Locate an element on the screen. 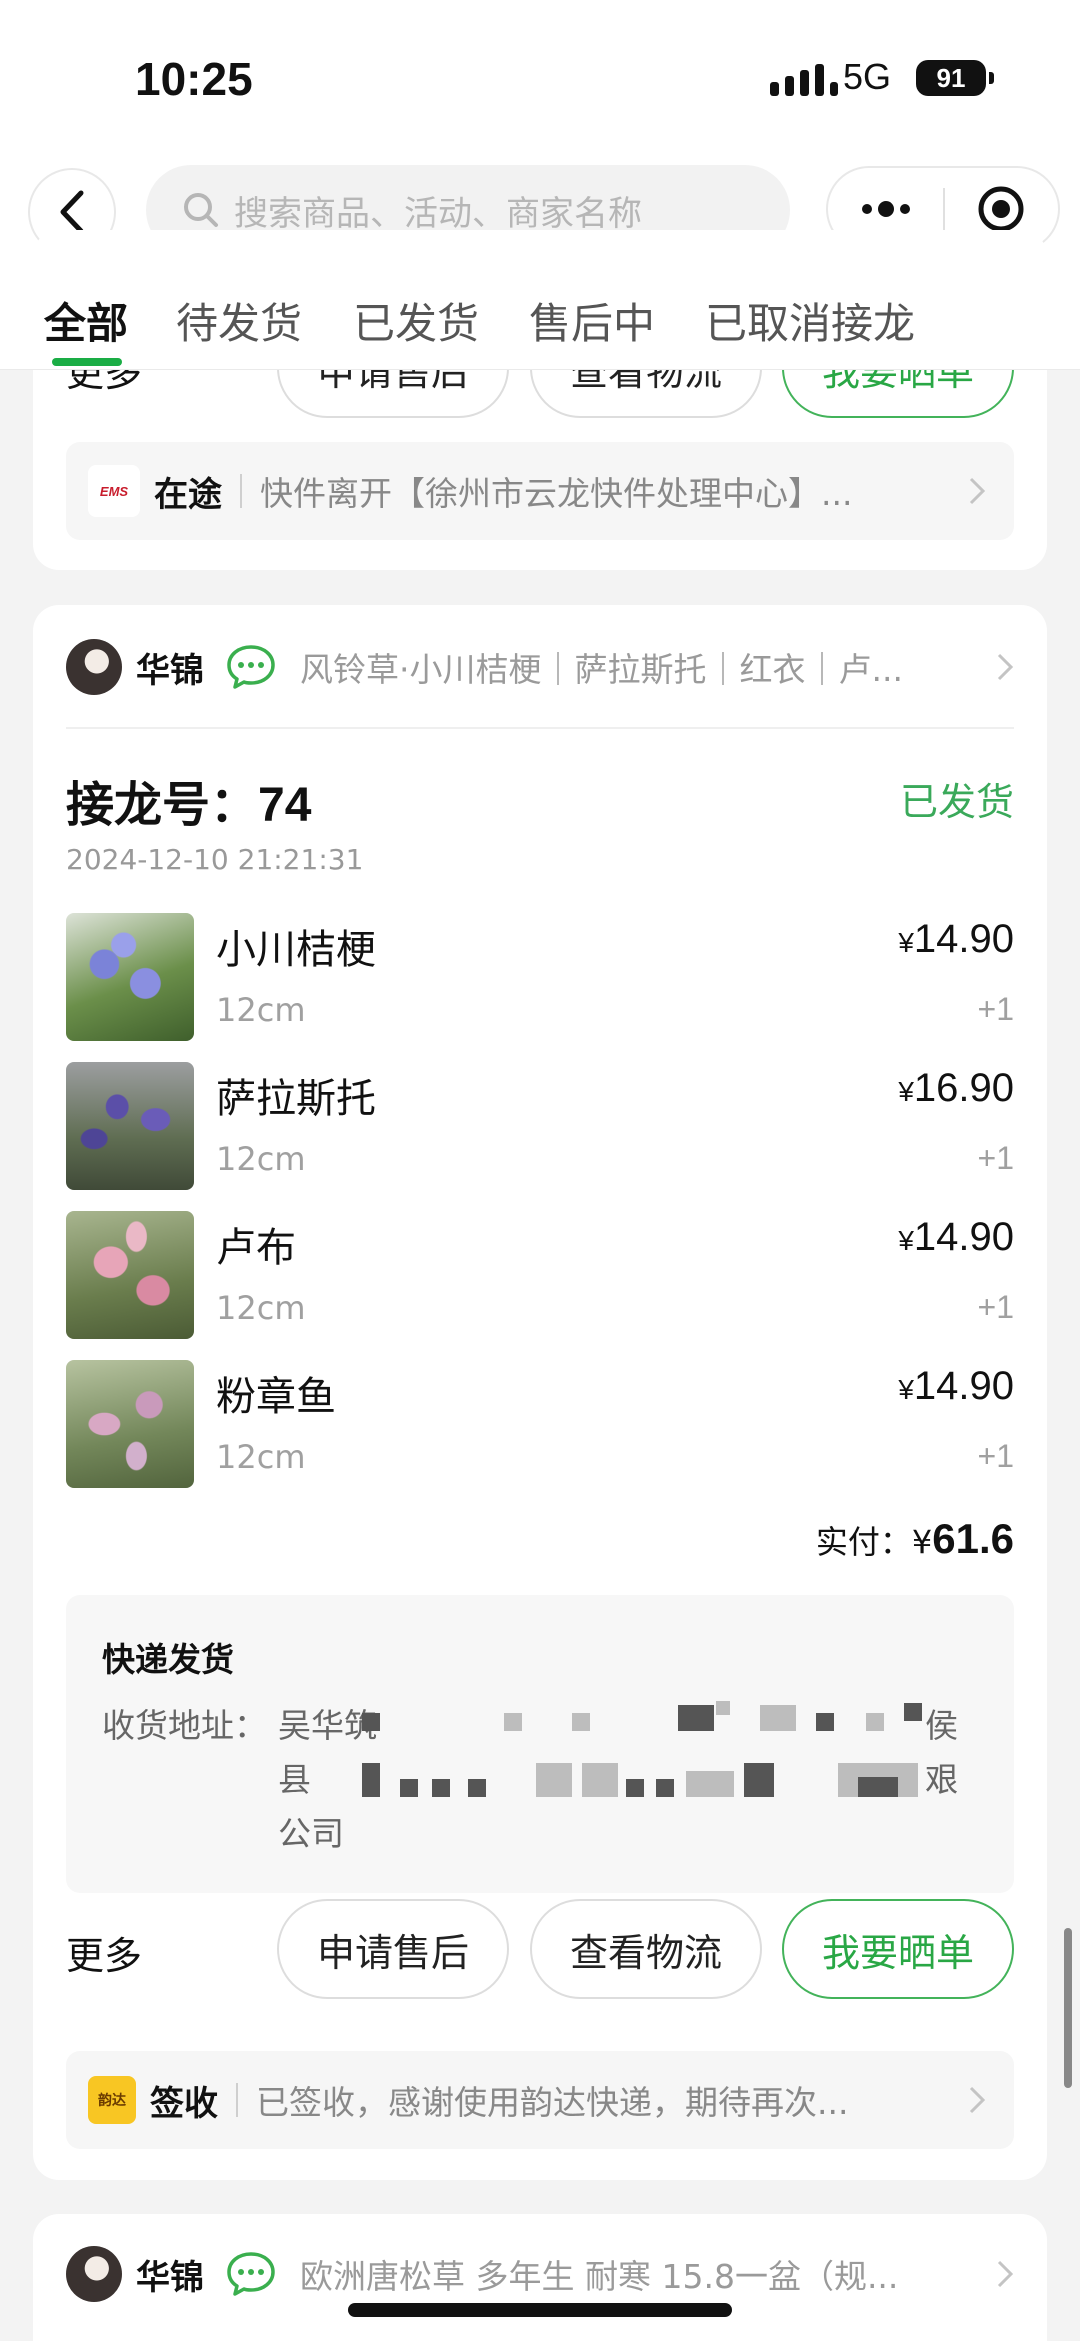  tab-cancelled: 已取消接龙 is located at coordinates (810, 320).